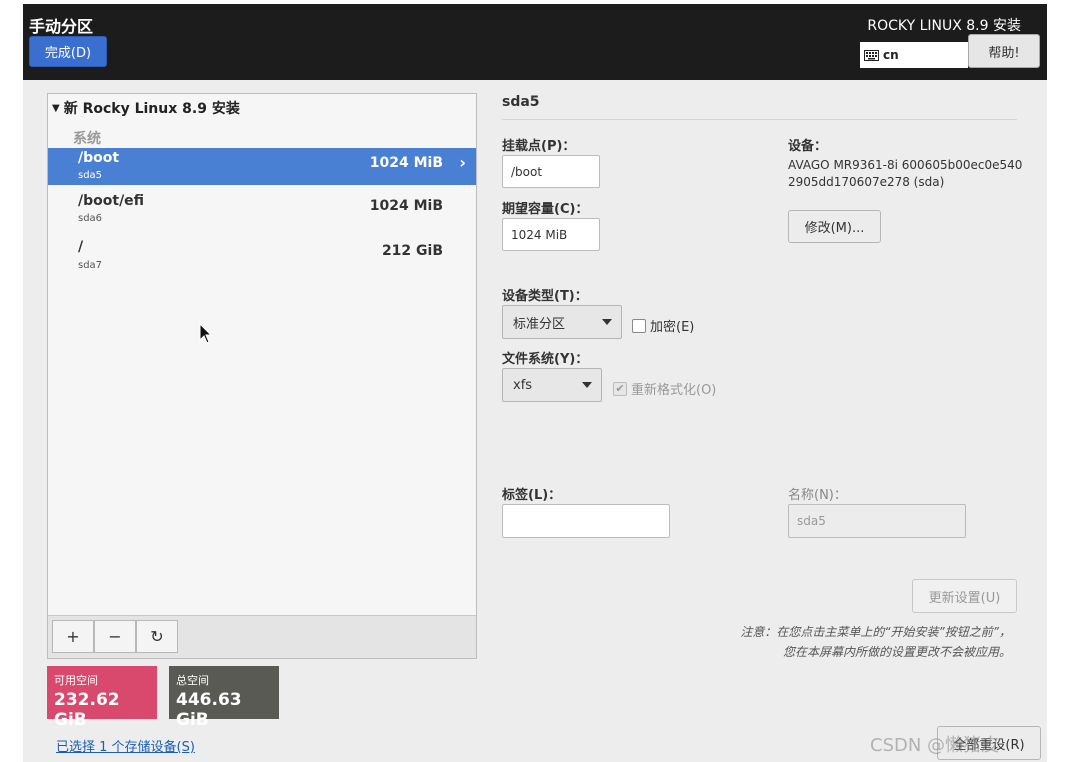 Image resolution: width=1078 pixels, height=762 pixels. I want to click on partition-row-root: / sda7 212 GiB, so click(262, 254).